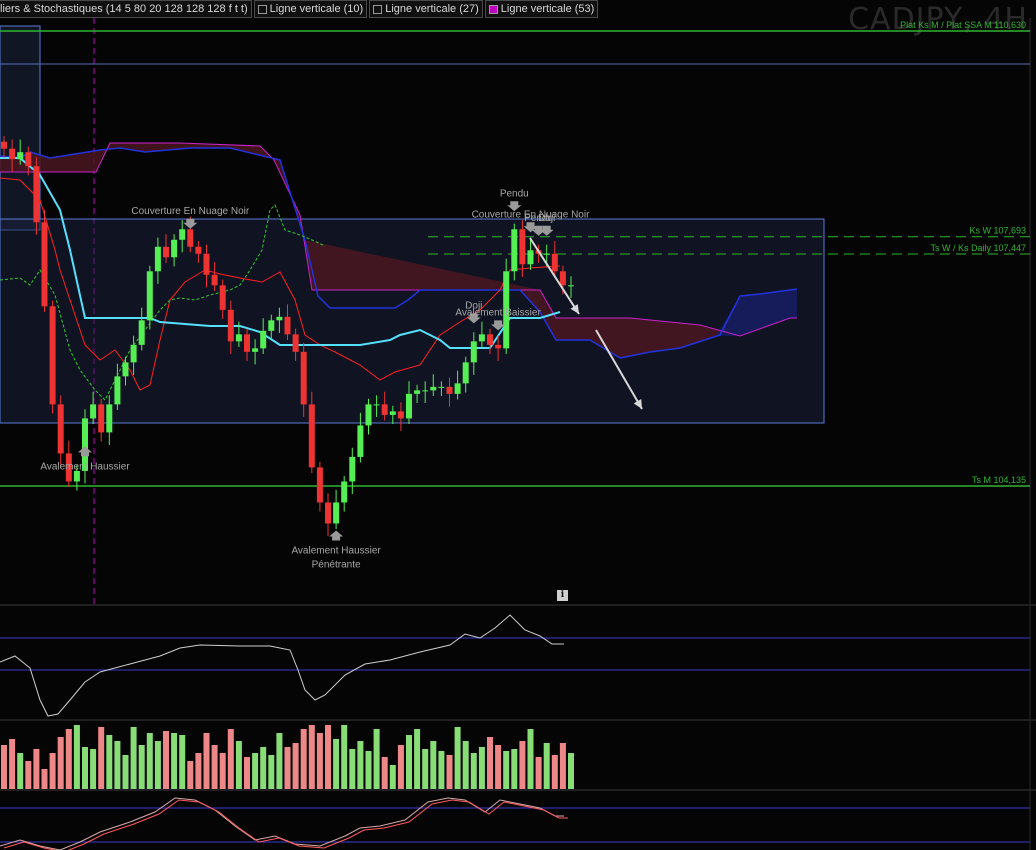  What do you see at coordinates (85, 466) in the screenshot?
I see `pattern-label: Avalement Haussier` at bounding box center [85, 466].